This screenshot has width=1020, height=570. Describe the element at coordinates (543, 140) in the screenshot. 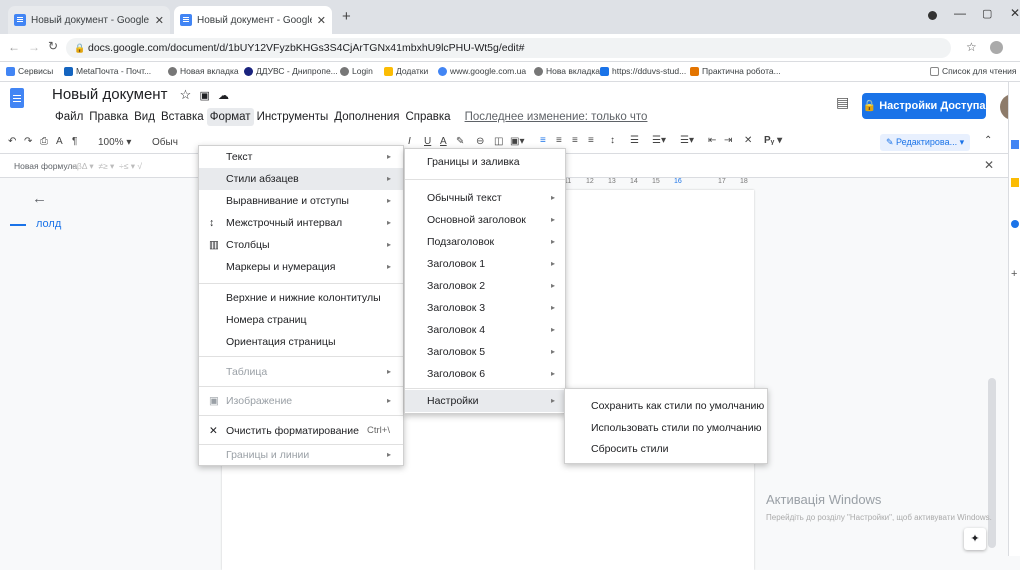

I see `align-left-icon: ≡` at that location.